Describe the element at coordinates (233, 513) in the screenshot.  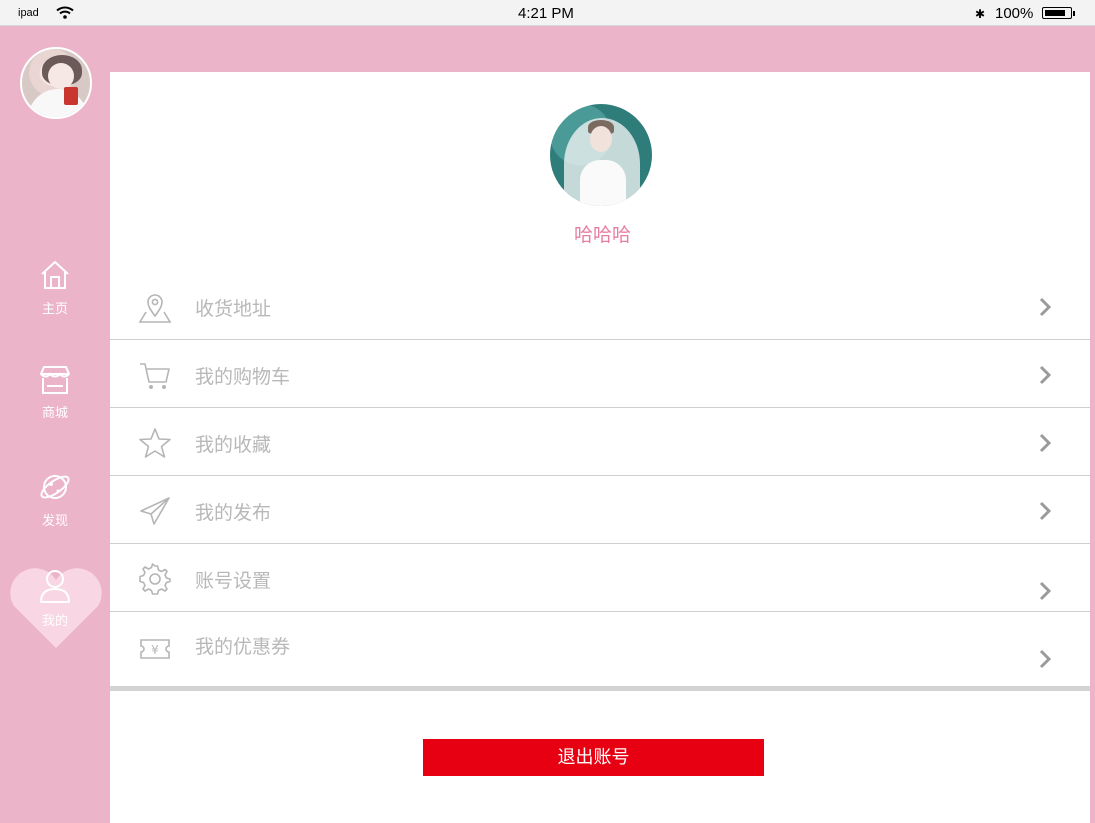
I see `menu-item-label: 我的发布` at that location.